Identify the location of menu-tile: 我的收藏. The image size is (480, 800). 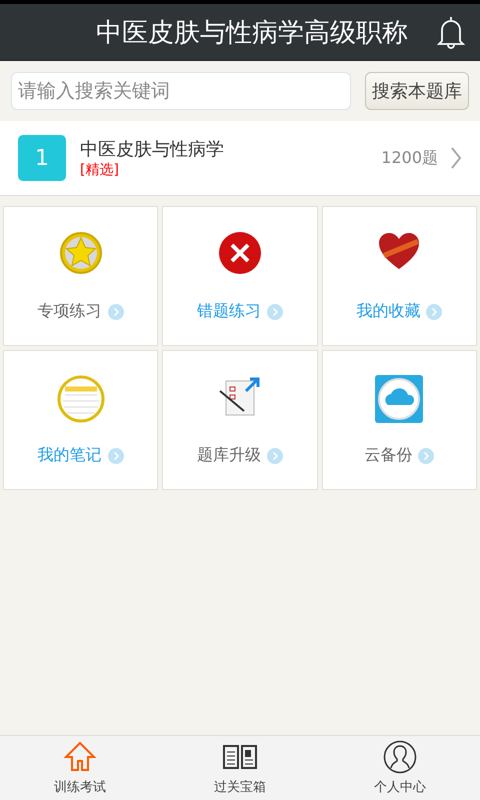
(399, 276).